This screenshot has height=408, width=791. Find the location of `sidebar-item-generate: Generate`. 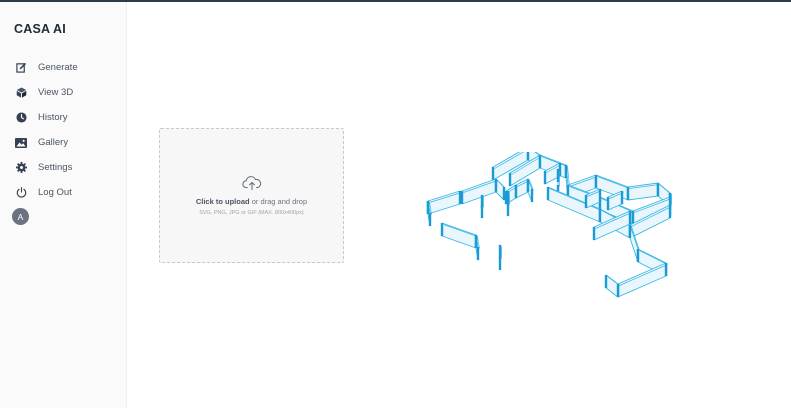

sidebar-item-generate: Generate is located at coordinates (63, 67).